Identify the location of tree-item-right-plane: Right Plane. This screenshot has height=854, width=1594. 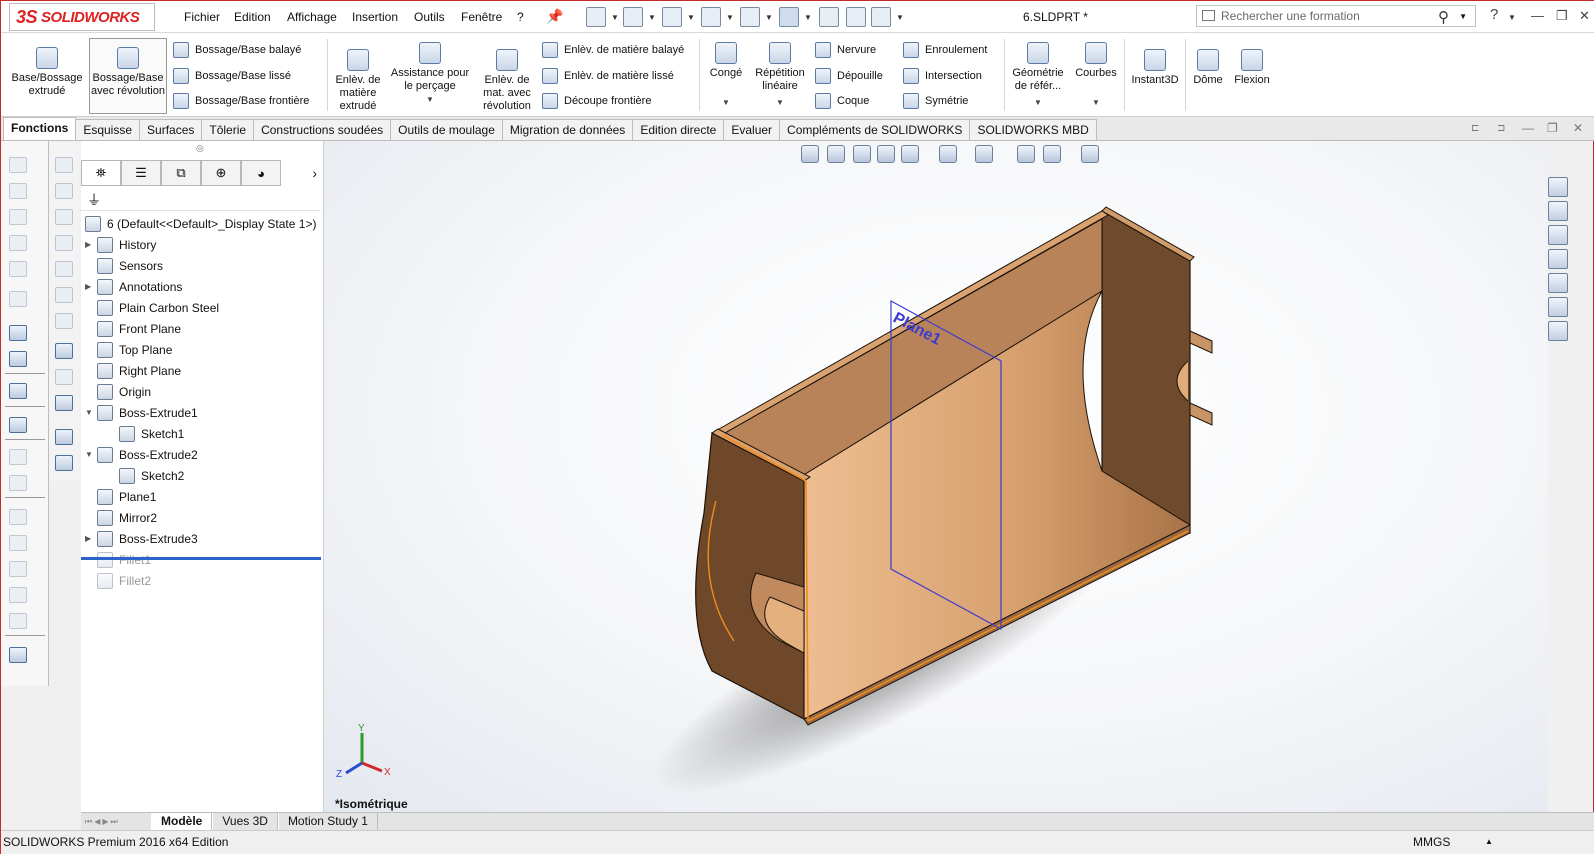
(203, 370).